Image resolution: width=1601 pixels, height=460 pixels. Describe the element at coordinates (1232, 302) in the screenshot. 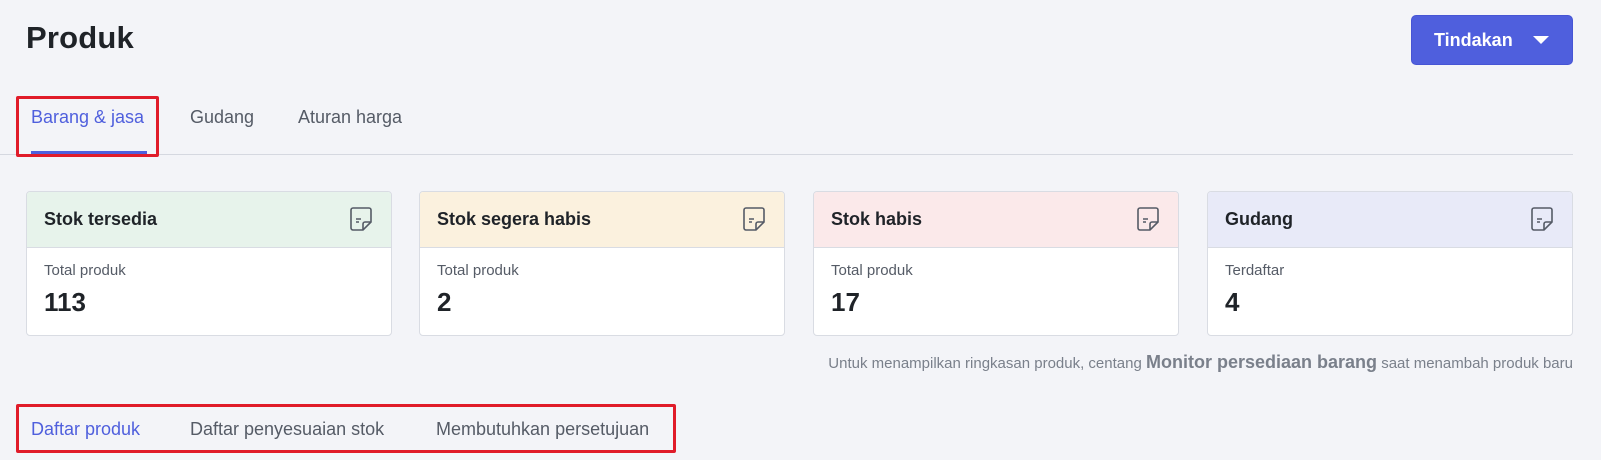

I see `card-value: 4` at that location.